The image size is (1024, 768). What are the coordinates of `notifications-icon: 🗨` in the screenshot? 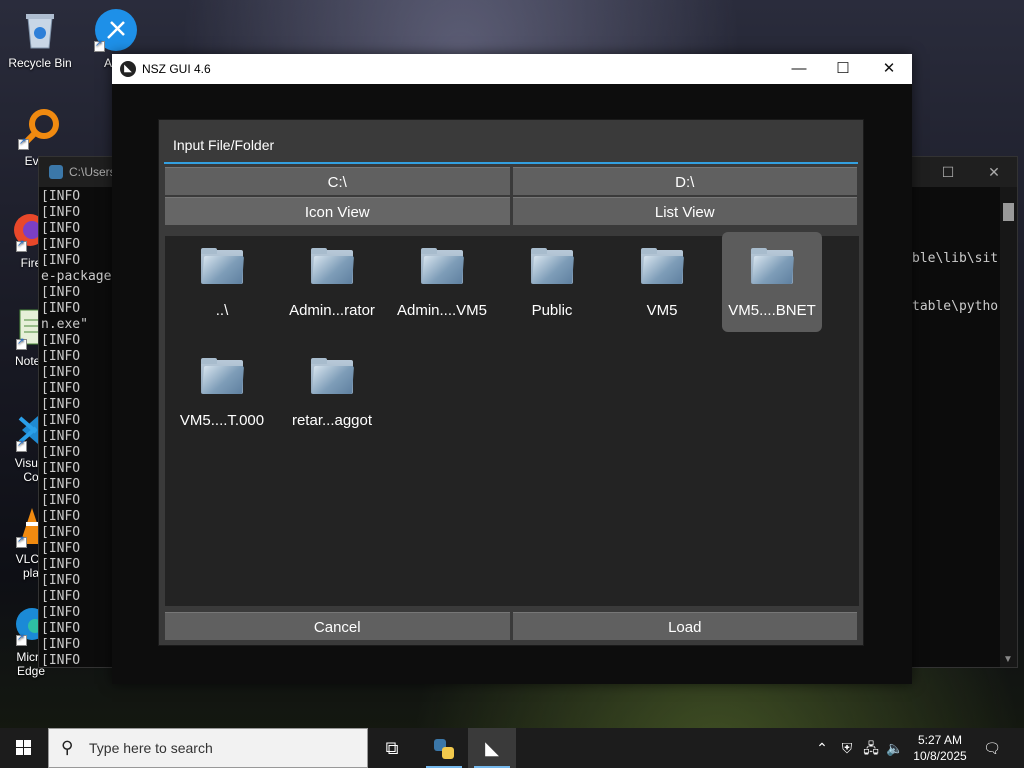 It's located at (992, 748).